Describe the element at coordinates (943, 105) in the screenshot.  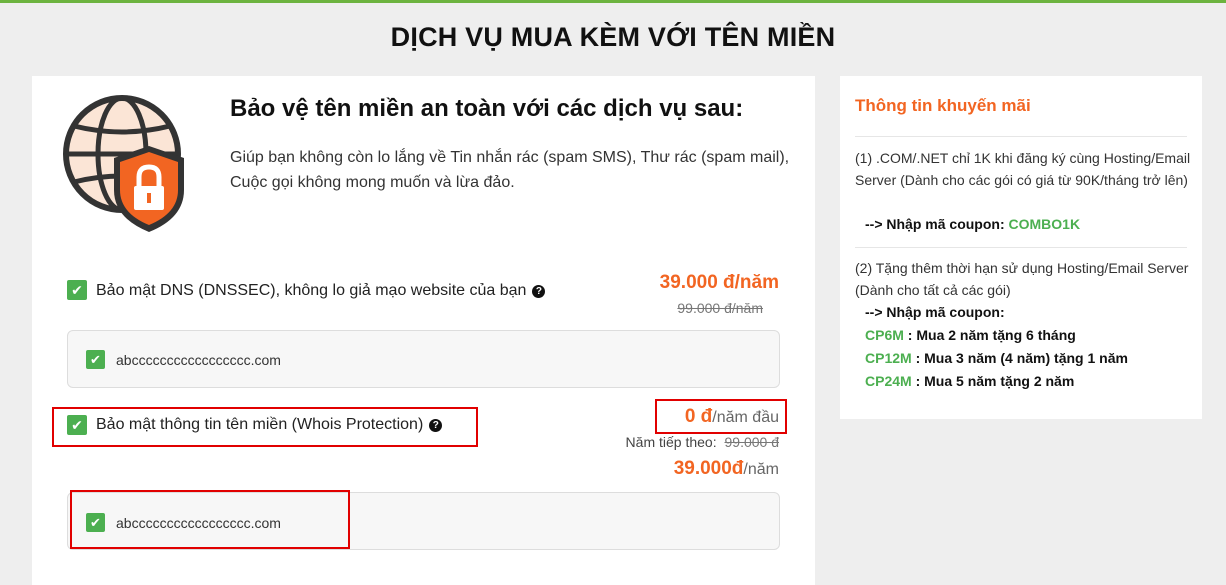
I see `promo-title: Thông tin khuyến mãi` at that location.